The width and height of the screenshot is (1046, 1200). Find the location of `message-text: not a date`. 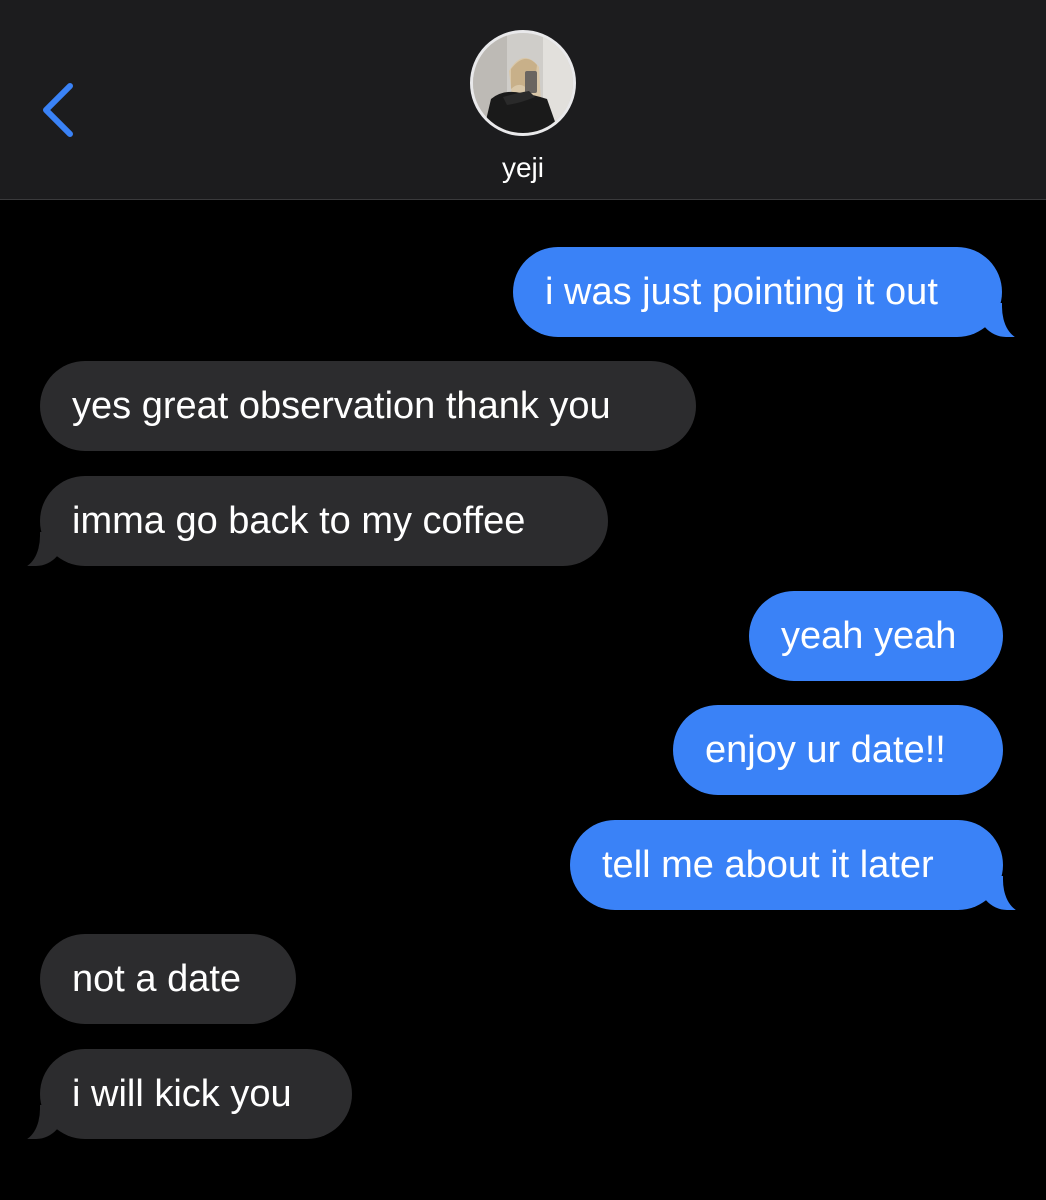

message-text: not a date is located at coordinates (157, 979).